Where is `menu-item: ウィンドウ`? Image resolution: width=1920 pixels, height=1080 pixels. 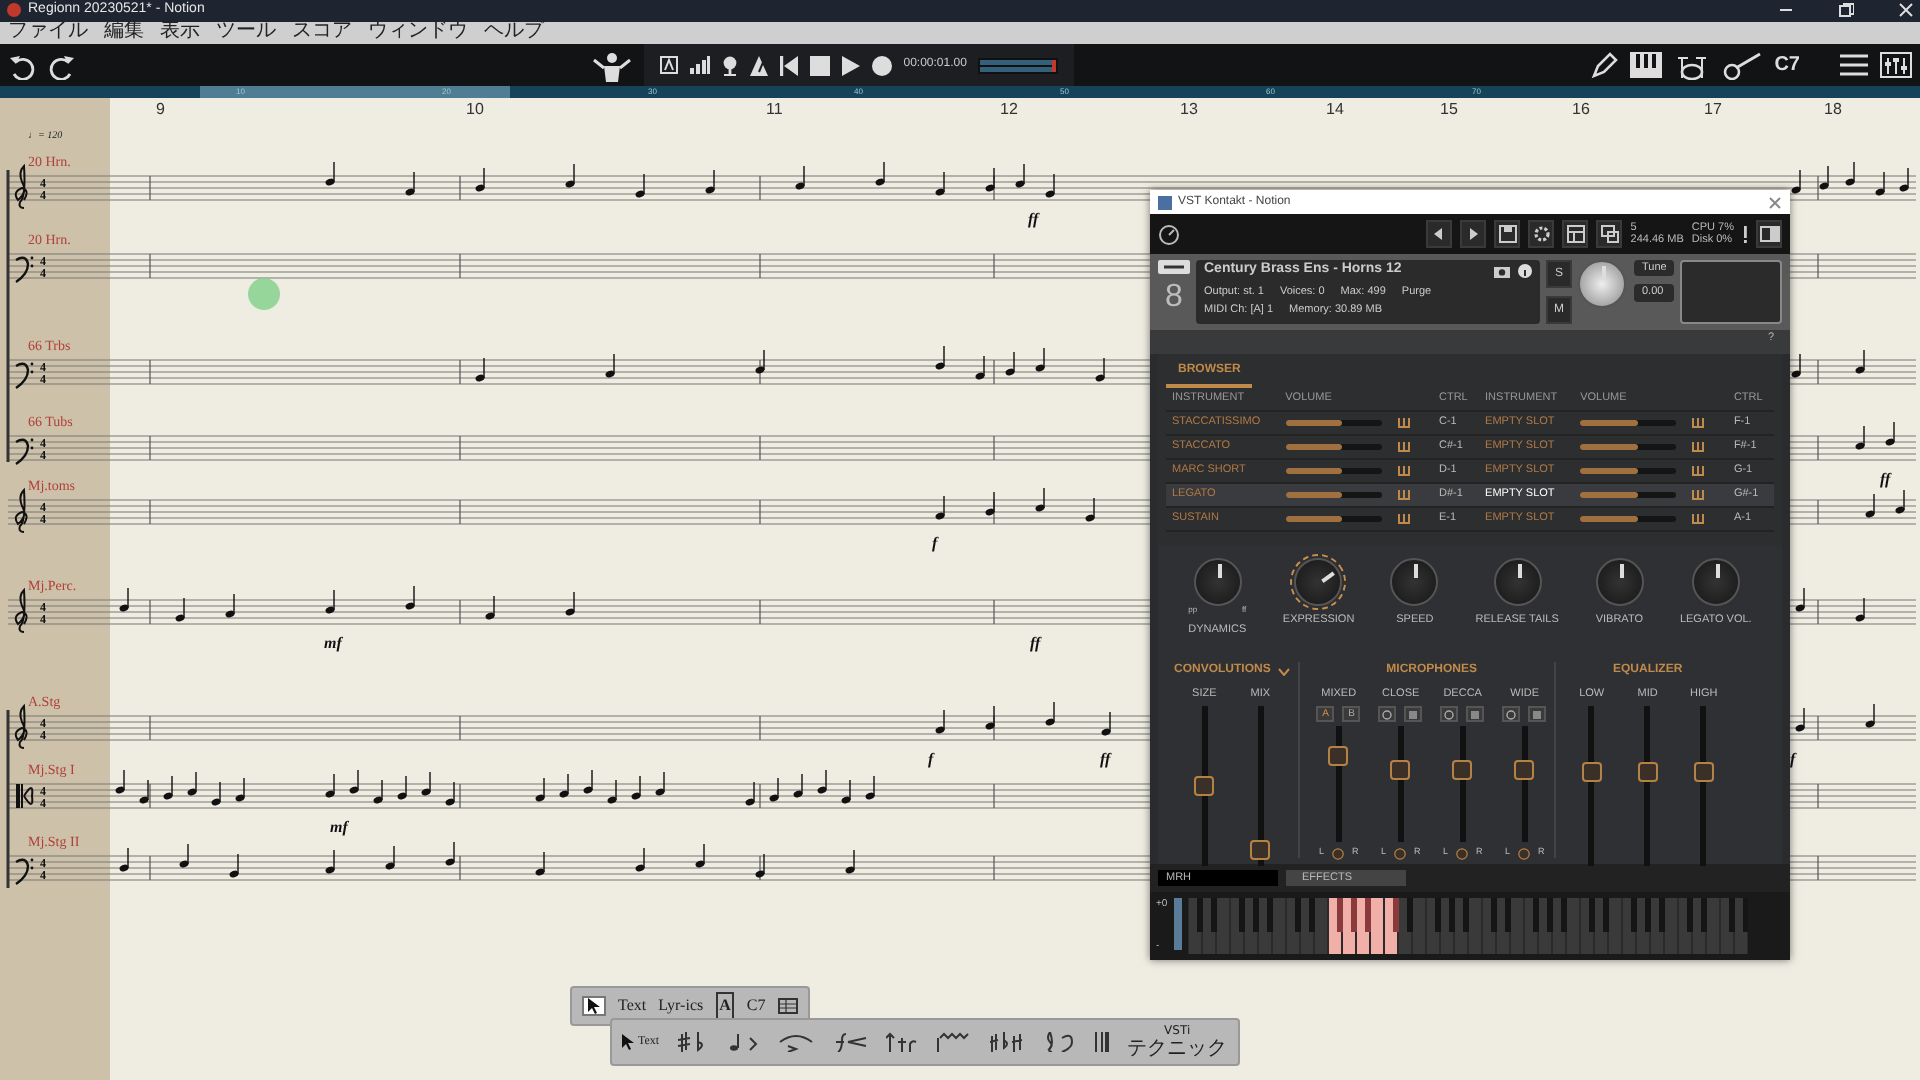
menu-item: ウィンドウ is located at coordinates (418, 32).